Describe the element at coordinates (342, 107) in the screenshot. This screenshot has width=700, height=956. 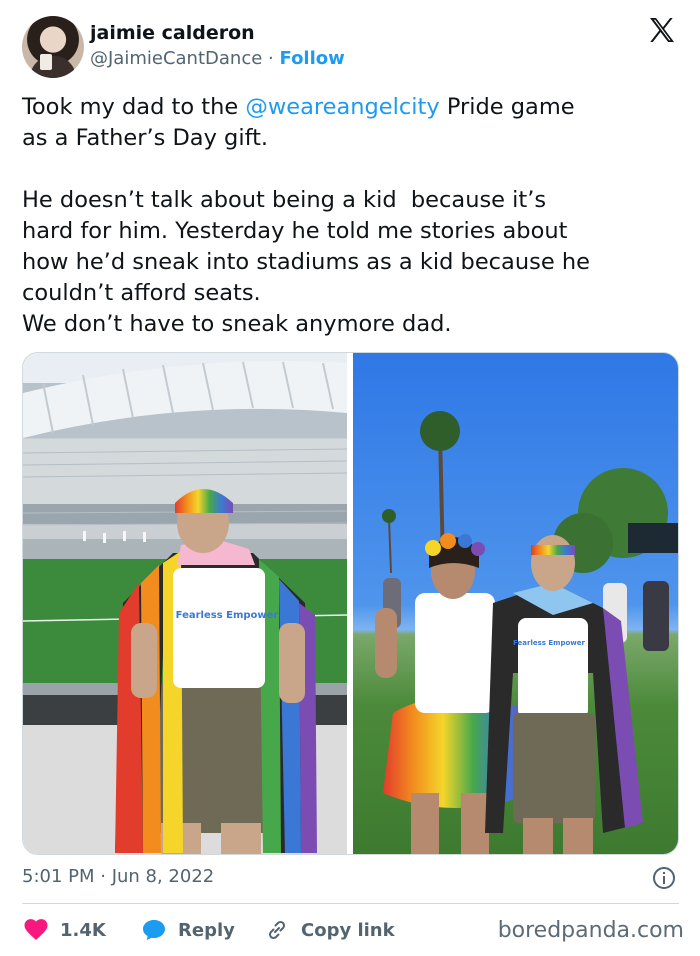
I see `mention-link: @weareangelcity` at that location.